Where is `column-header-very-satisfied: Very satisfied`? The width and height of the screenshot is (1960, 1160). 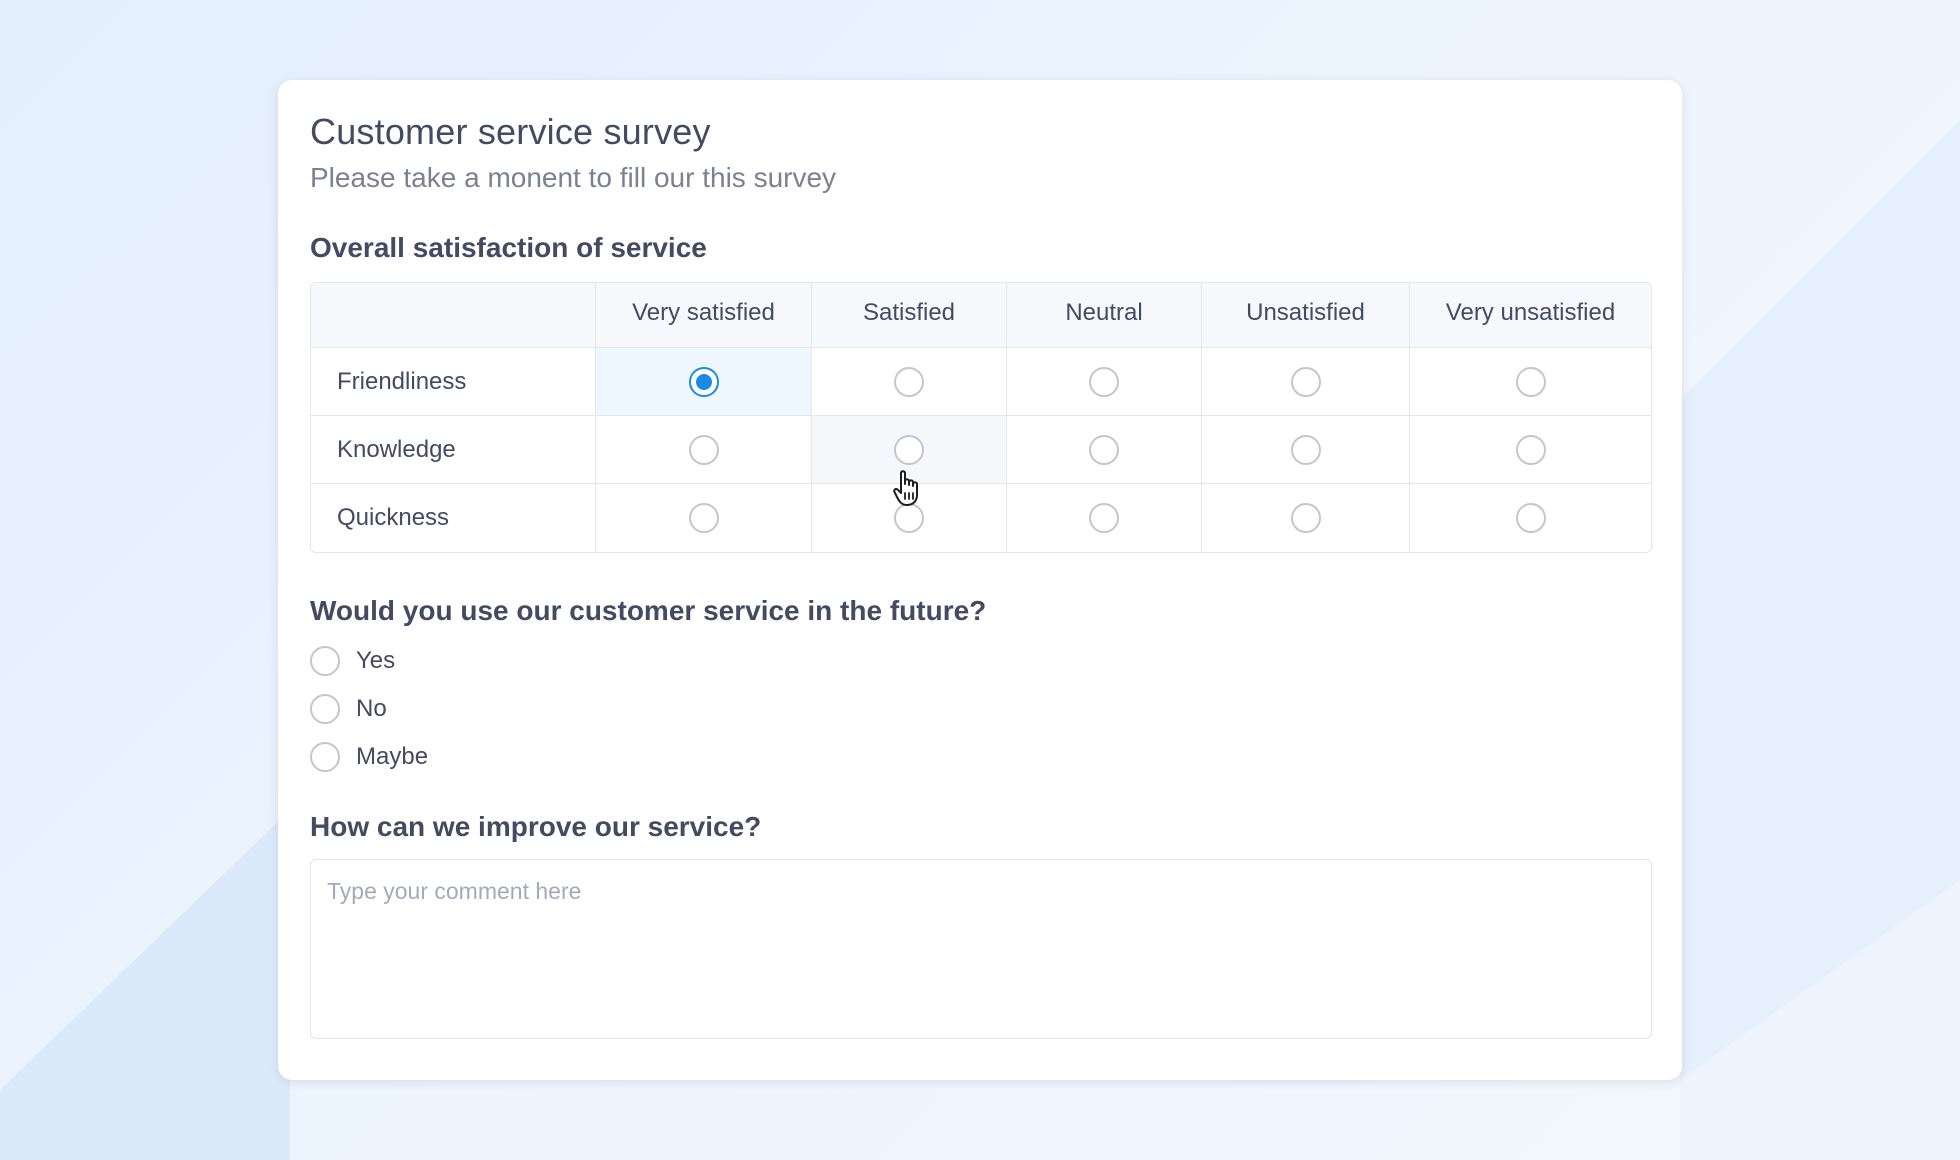
column-header-very-satisfied: Very satisfied is located at coordinates (704, 315).